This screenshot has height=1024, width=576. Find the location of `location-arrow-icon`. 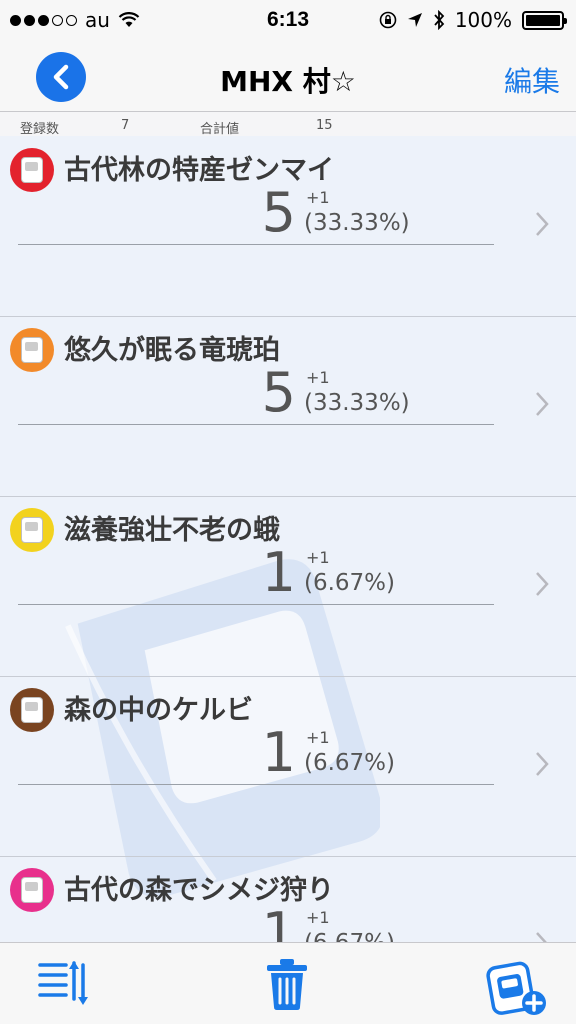

location-arrow-icon is located at coordinates (414, 20).